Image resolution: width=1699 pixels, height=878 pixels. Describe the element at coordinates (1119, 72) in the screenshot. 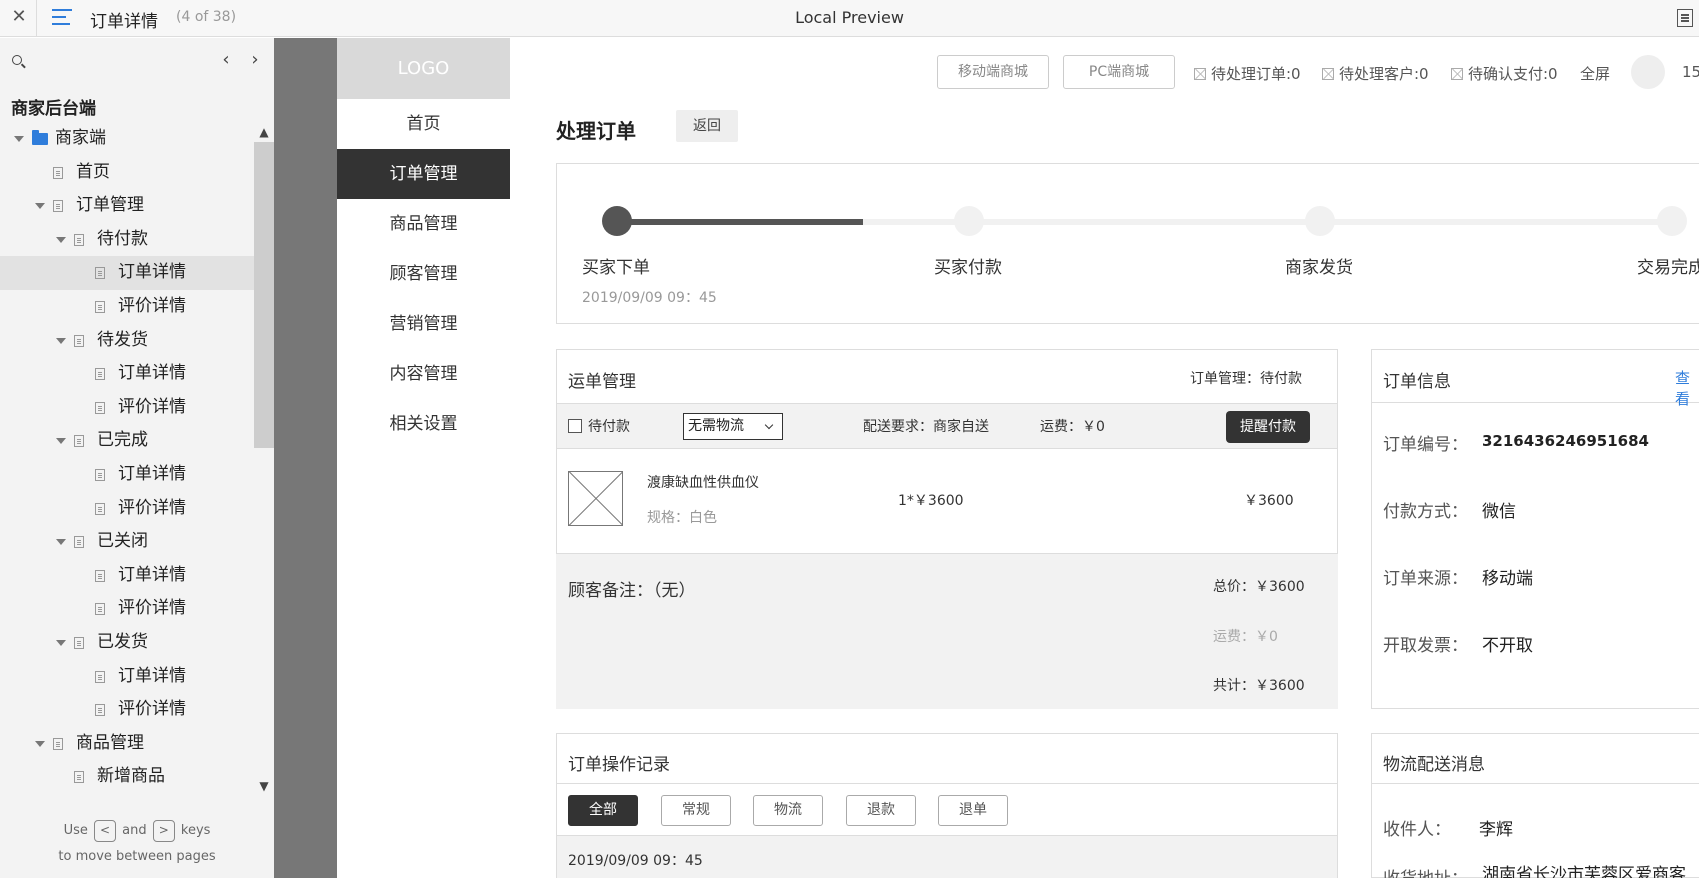

I see `pc-mall-button: PC端商城` at that location.